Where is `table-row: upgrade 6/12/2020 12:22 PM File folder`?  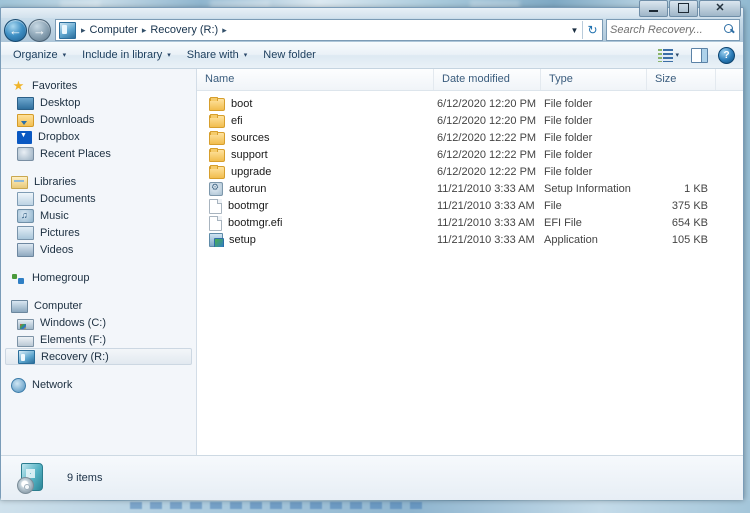 table-row: upgrade 6/12/2020 12:22 PM File folder is located at coordinates (470, 171).